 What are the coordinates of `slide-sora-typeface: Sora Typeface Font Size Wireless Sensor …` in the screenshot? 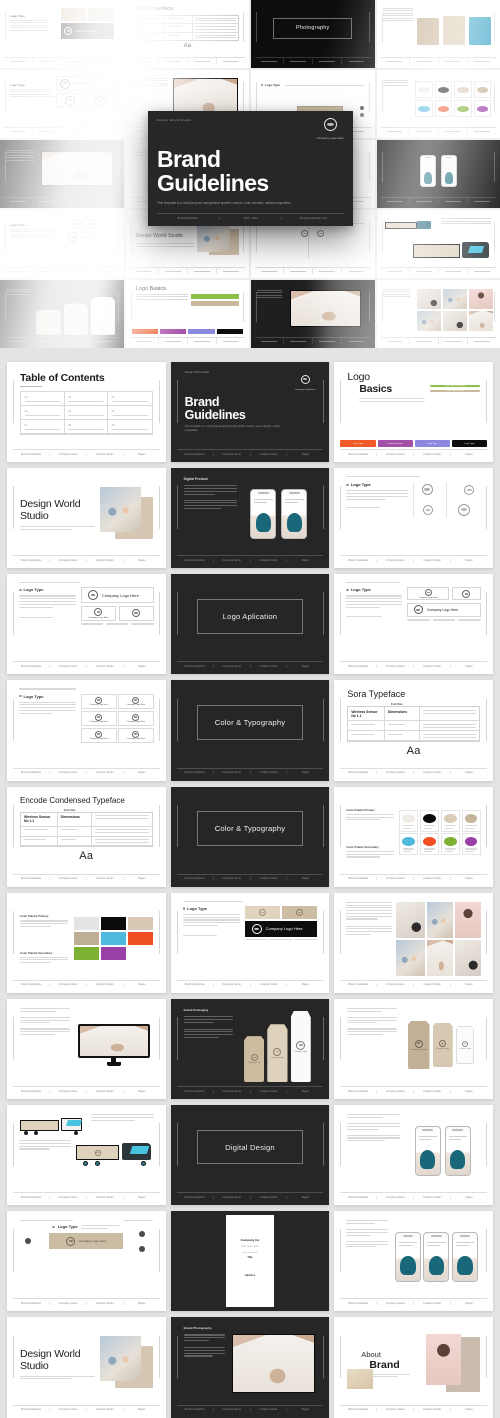 It's located at (413, 730).